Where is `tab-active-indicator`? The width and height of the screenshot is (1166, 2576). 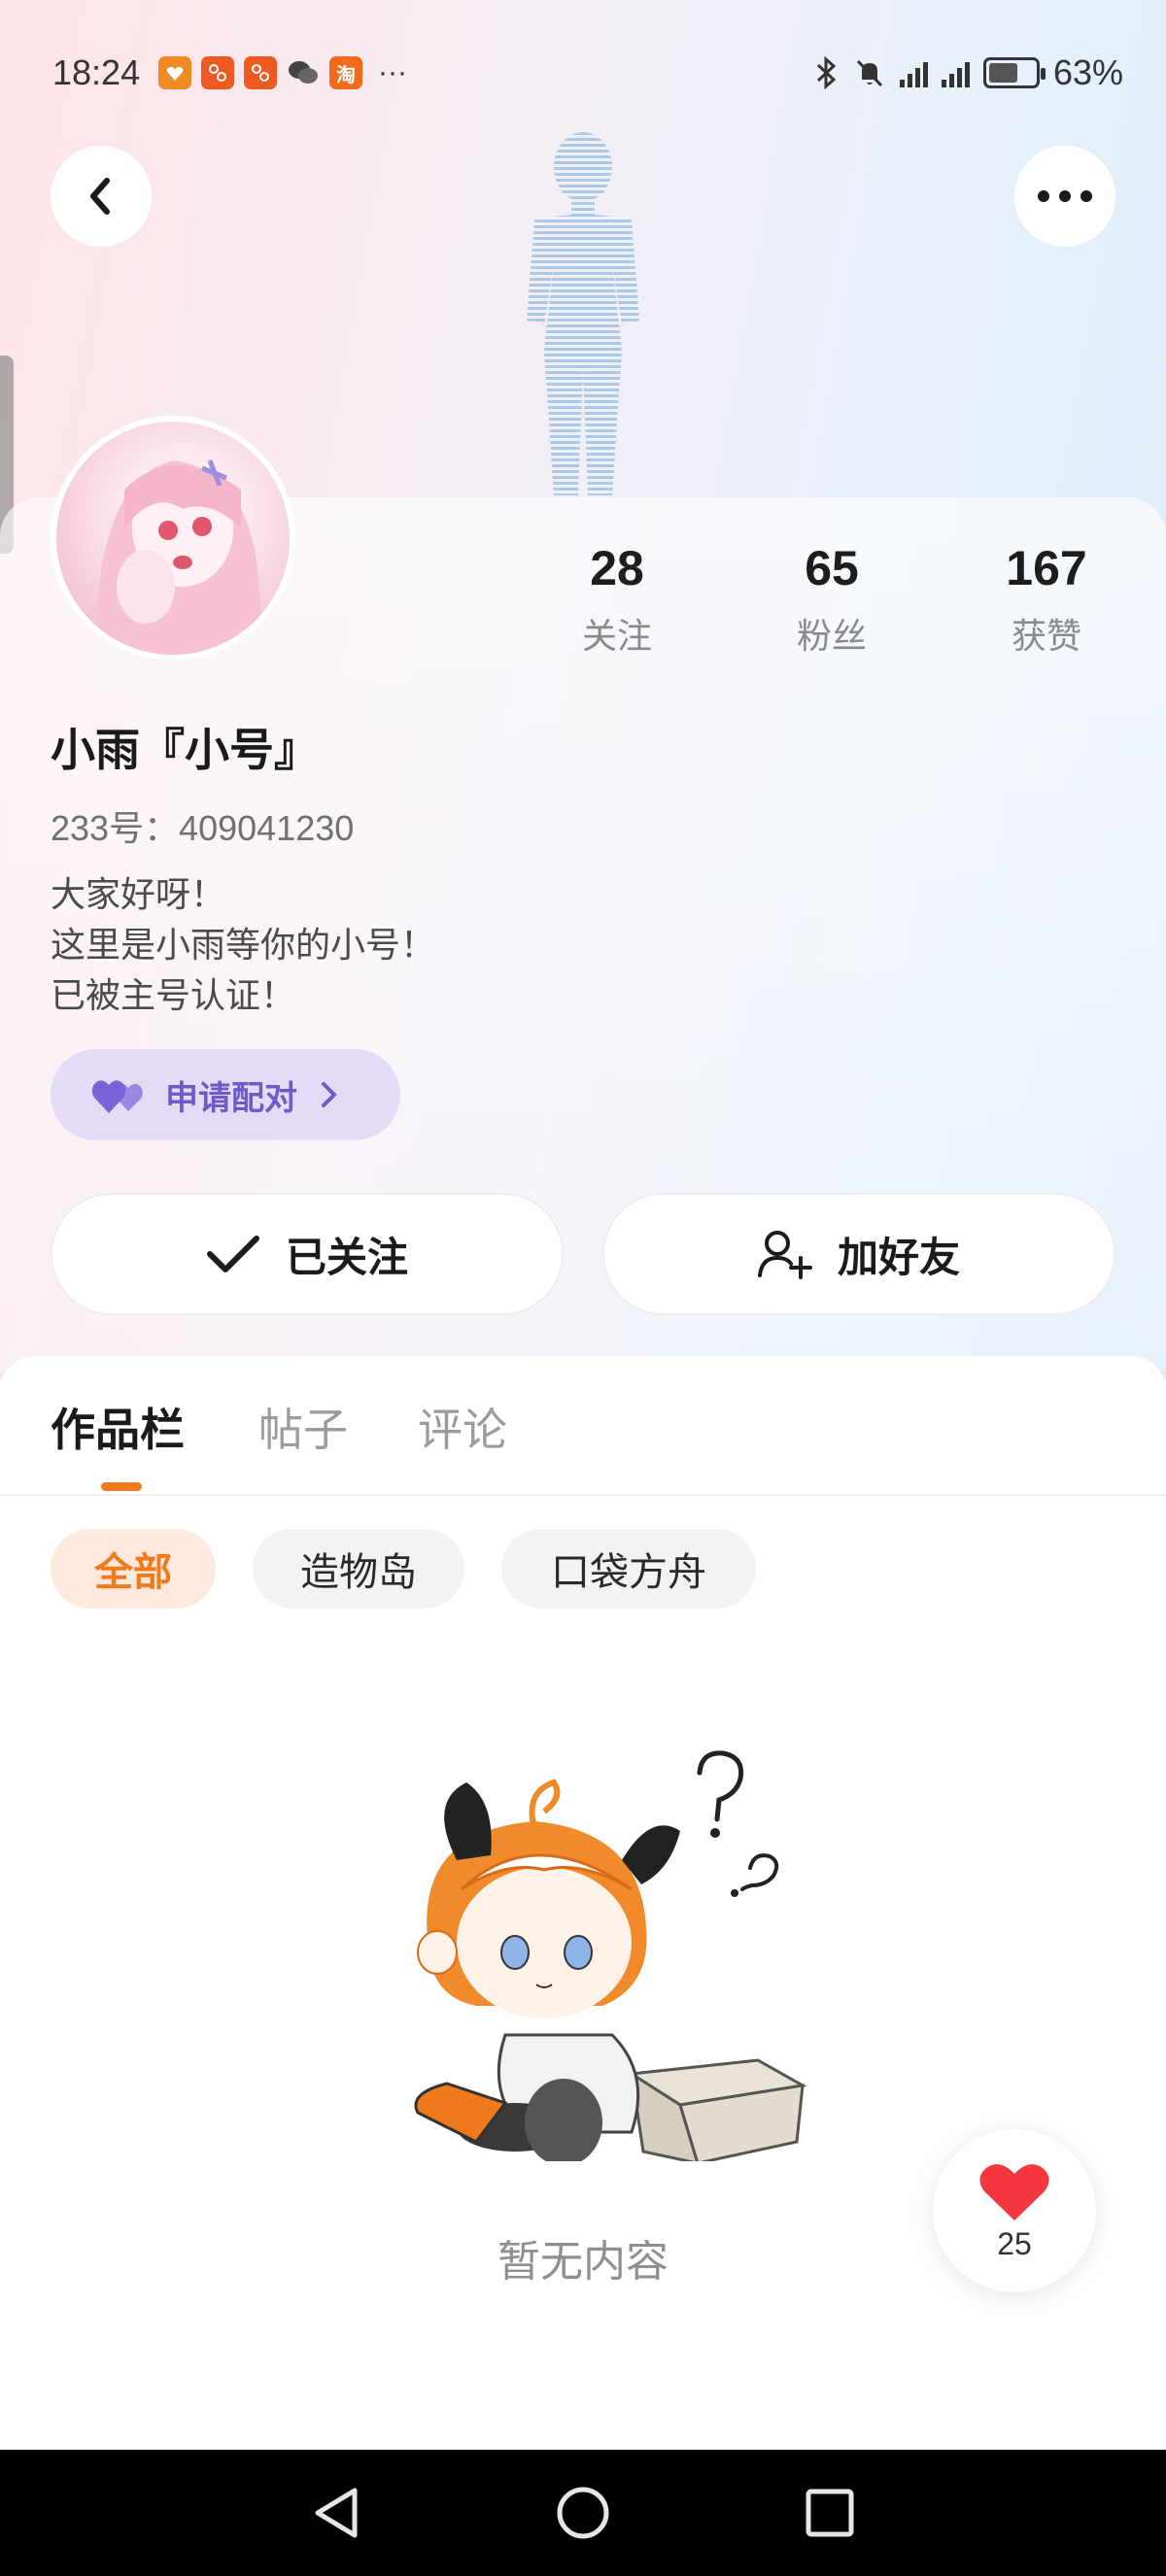 tab-active-indicator is located at coordinates (121, 1486).